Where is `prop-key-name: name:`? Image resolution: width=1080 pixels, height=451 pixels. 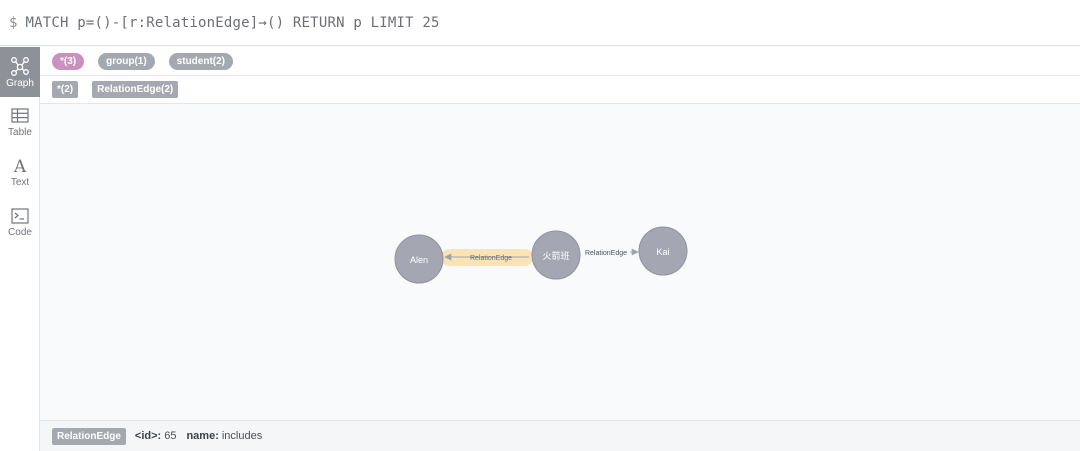
prop-key-name: name: is located at coordinates (202, 436).